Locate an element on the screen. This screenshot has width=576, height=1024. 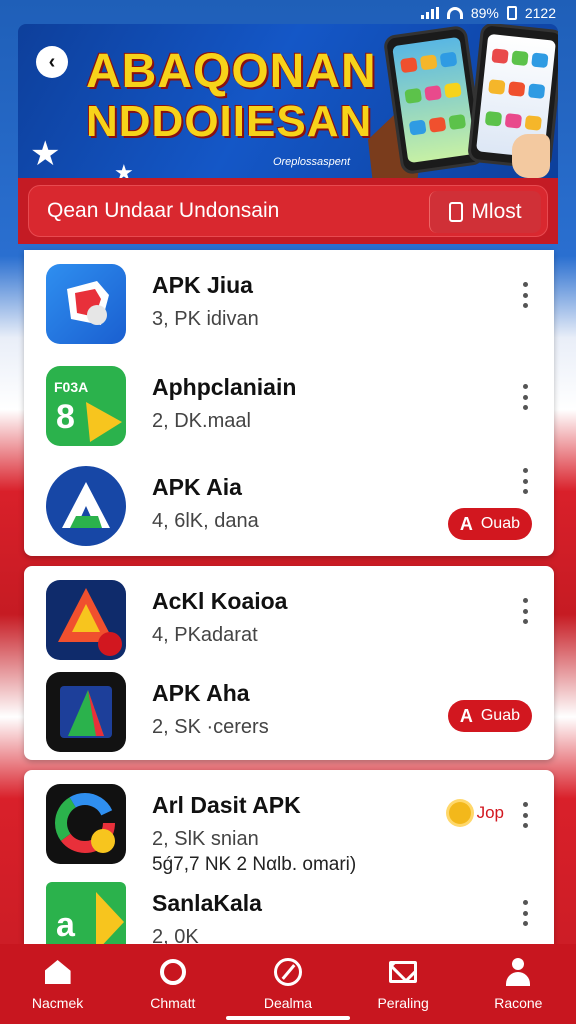
home-icon is located at coordinates (58, 972).